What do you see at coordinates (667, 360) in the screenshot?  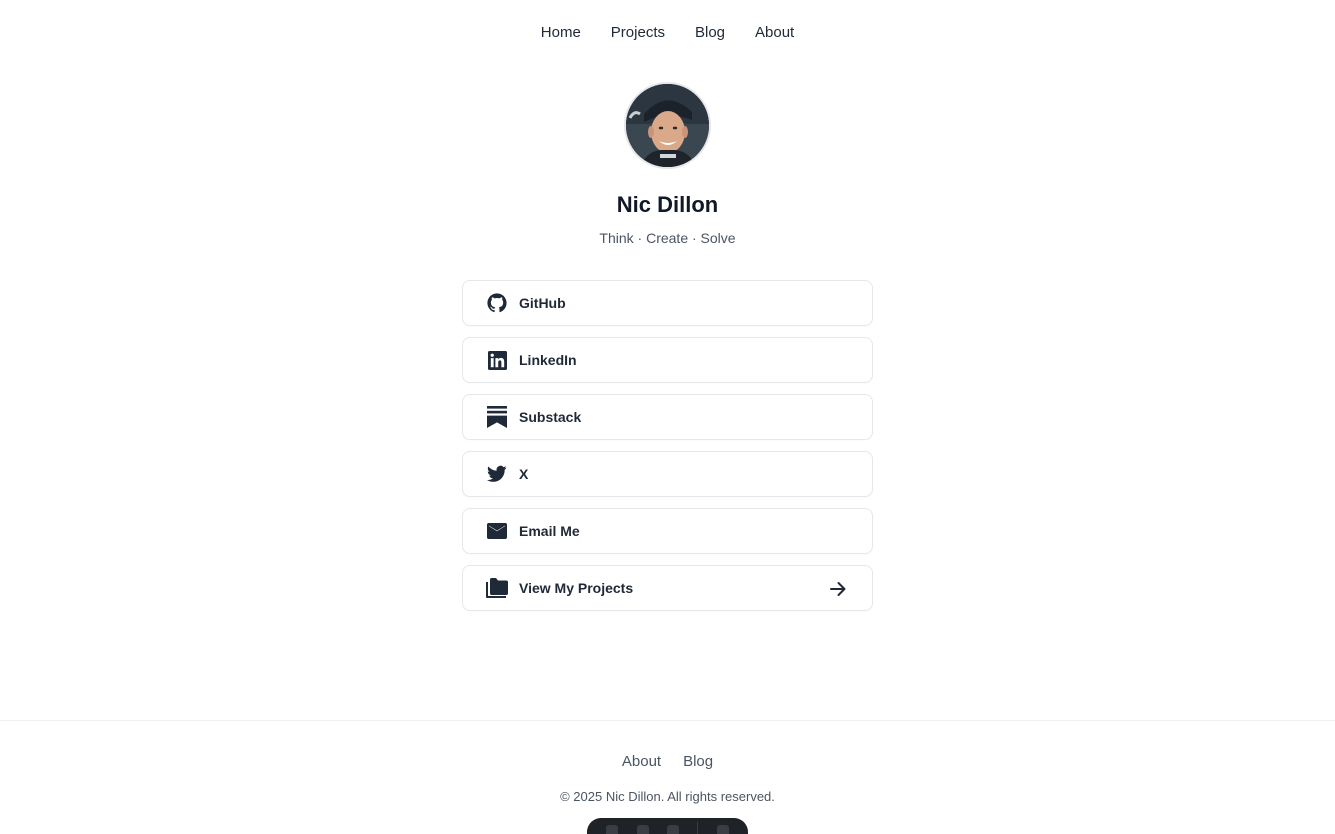 I see `linkedin-link-button: LinkedIn` at bounding box center [667, 360].